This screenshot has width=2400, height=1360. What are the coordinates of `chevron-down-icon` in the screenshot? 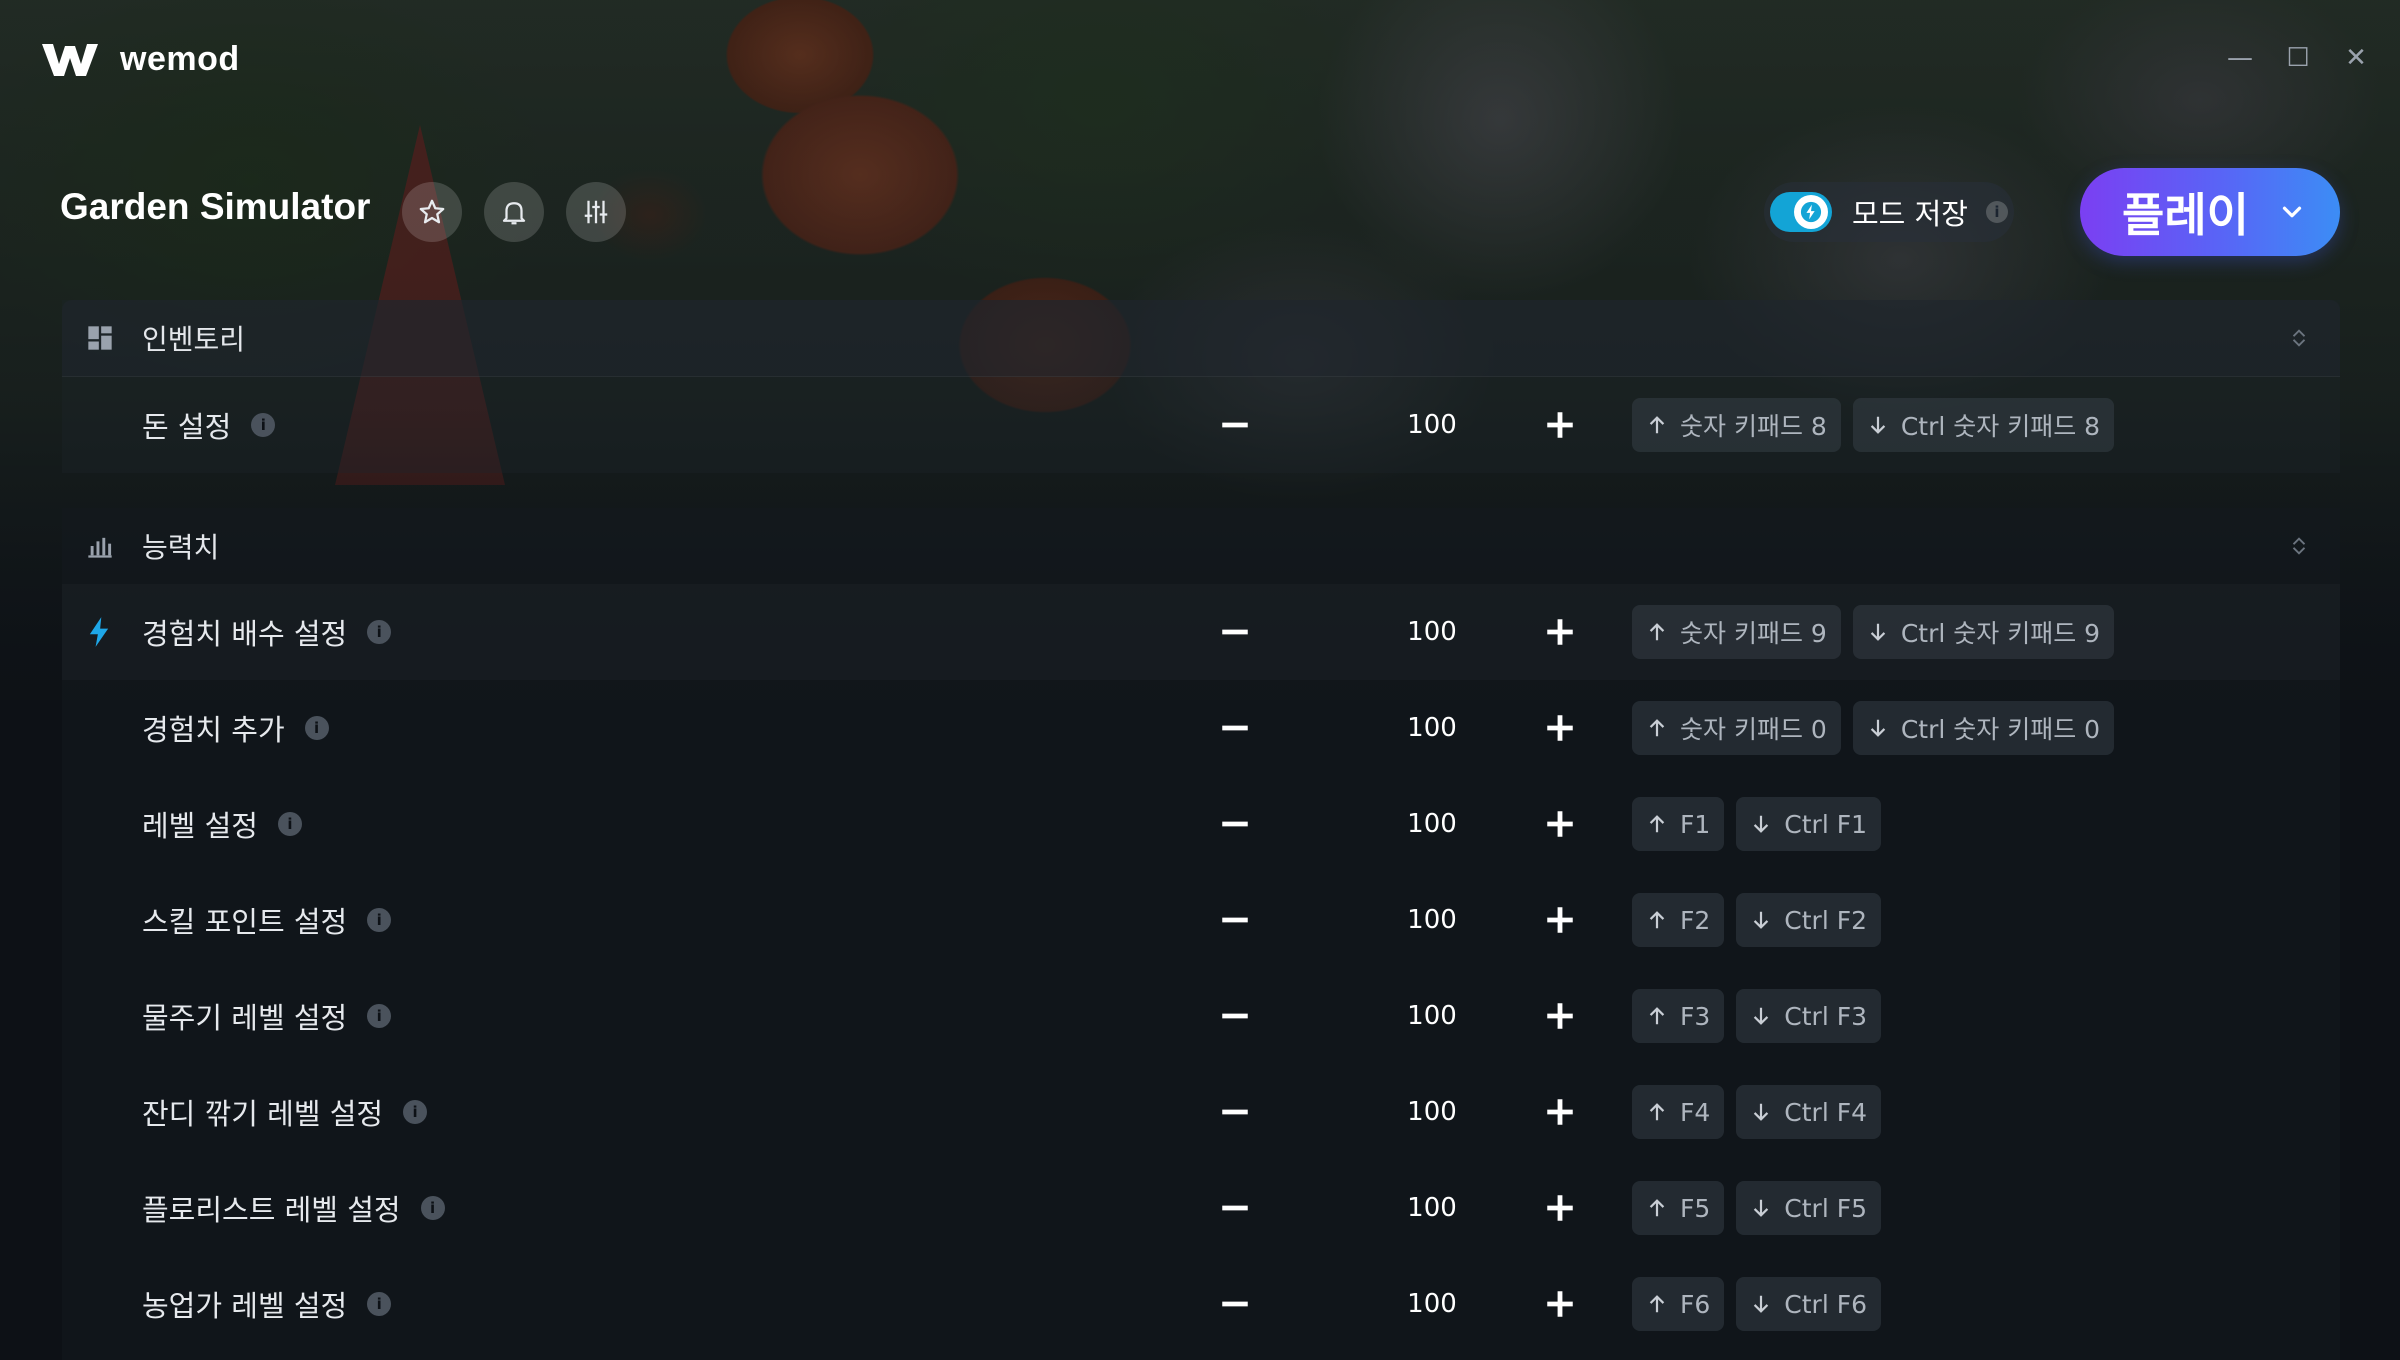 It's located at (2292, 212).